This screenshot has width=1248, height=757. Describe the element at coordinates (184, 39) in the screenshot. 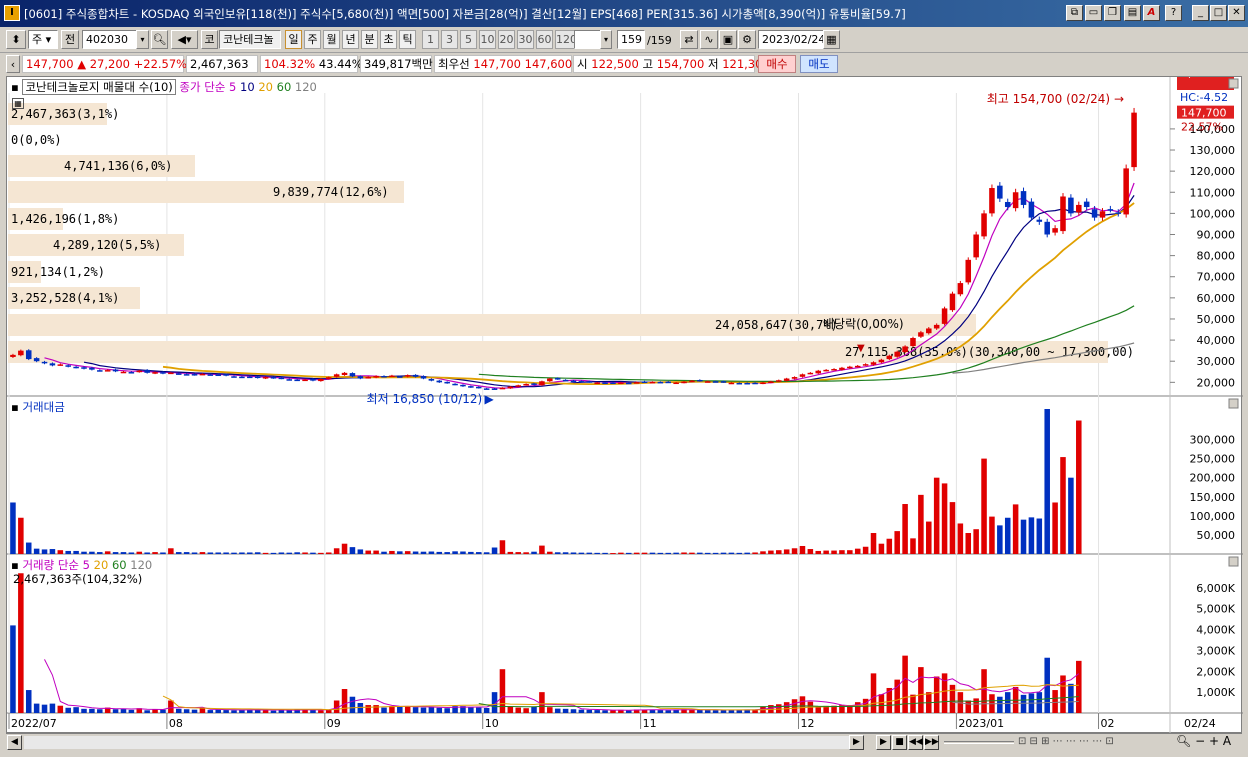

I see `speaker-icon: ◀▾` at that location.